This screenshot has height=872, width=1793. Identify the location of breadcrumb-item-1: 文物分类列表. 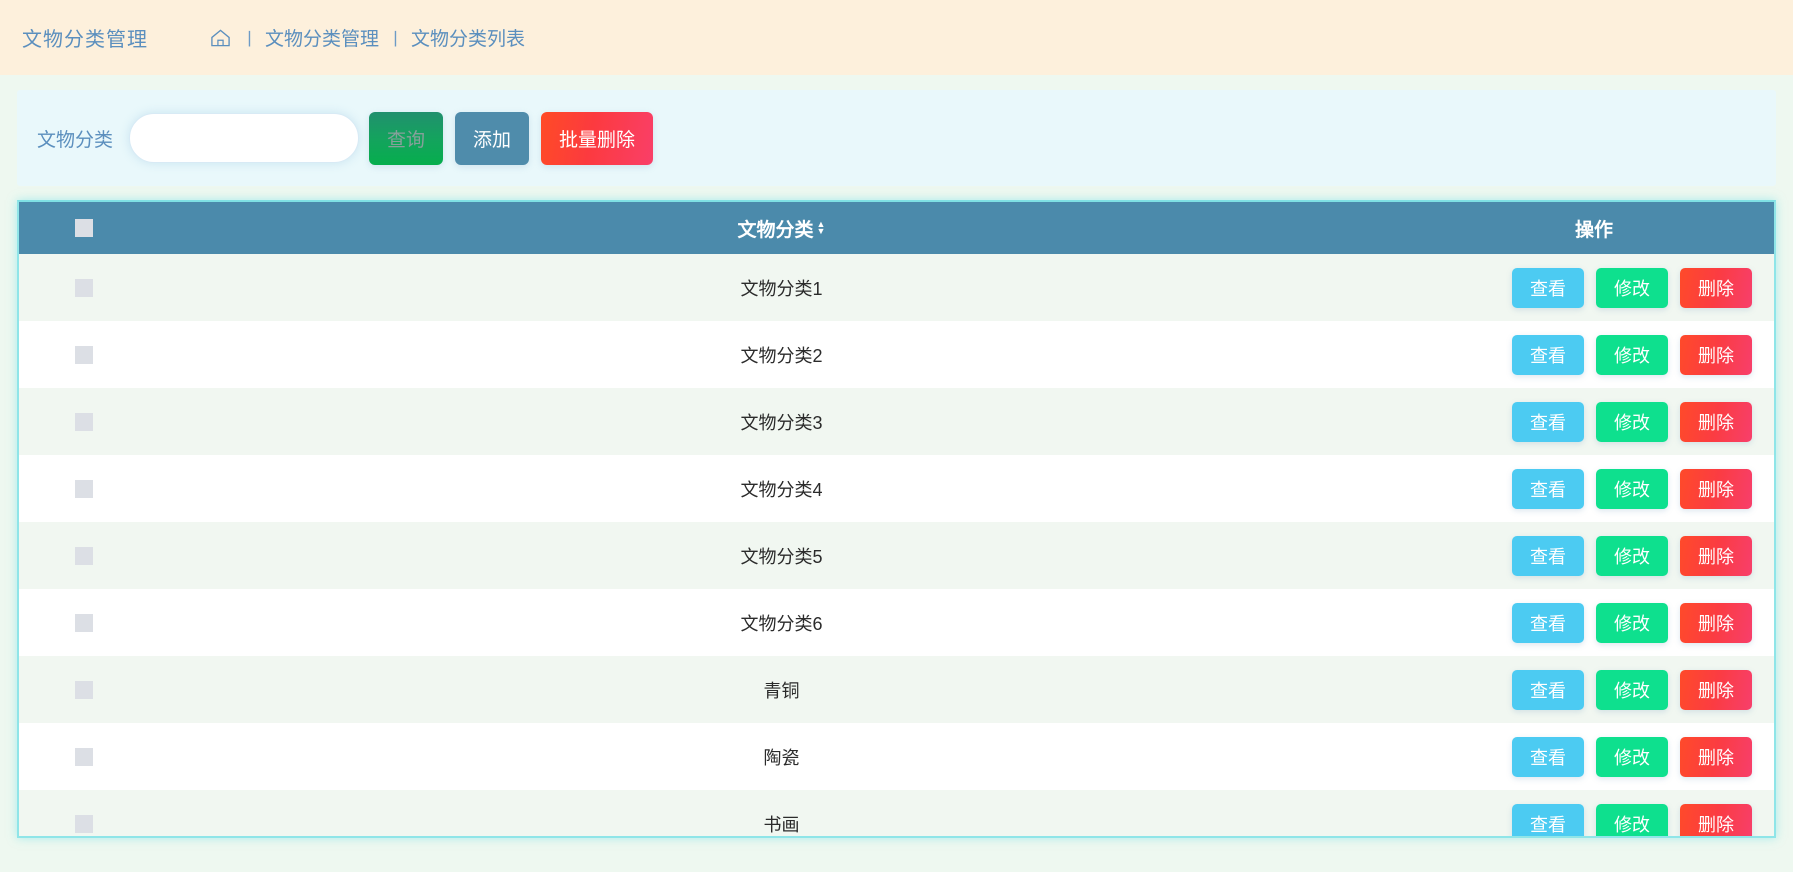
(468, 37).